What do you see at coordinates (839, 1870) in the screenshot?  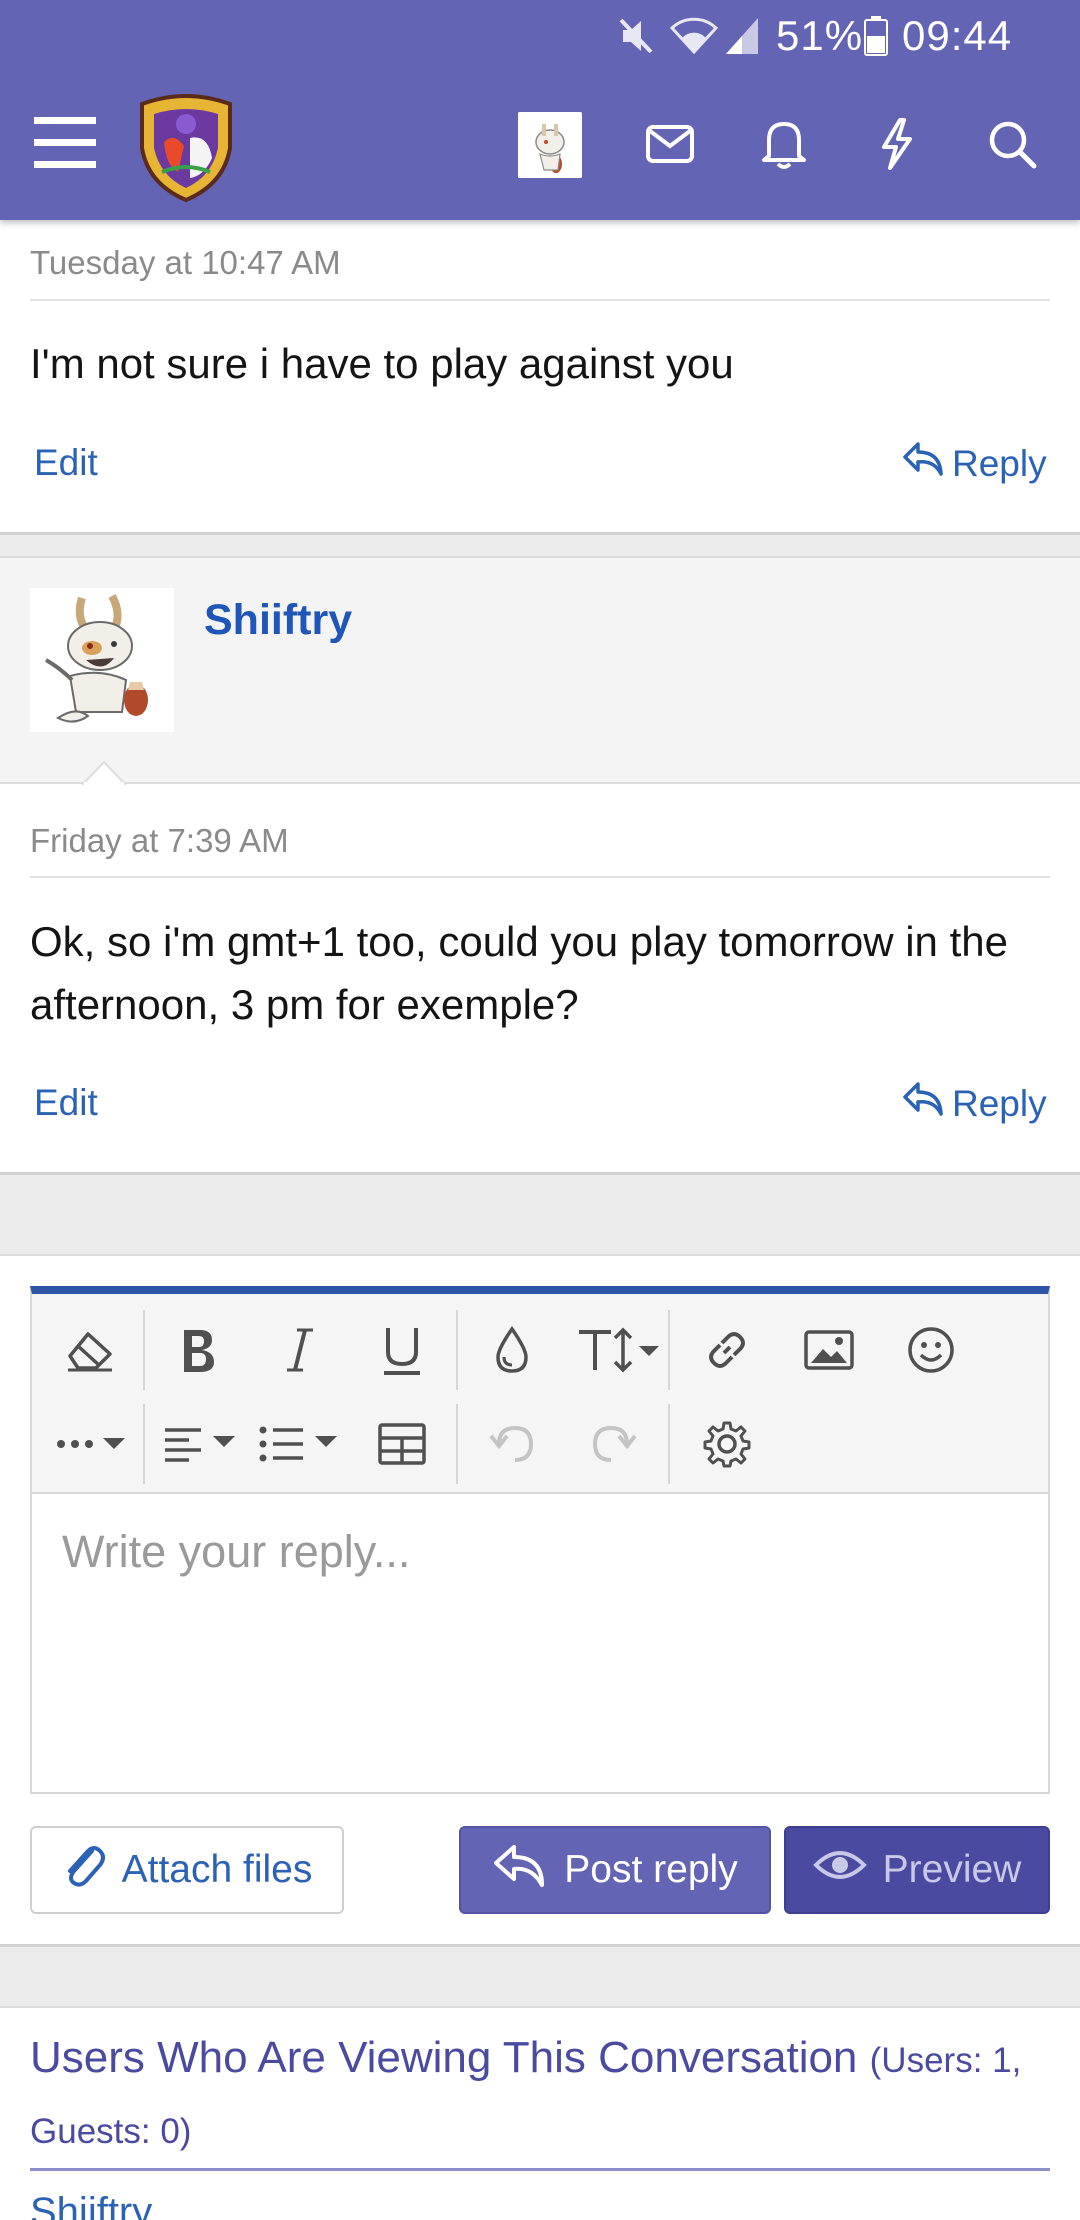 I see `eye-icon` at bounding box center [839, 1870].